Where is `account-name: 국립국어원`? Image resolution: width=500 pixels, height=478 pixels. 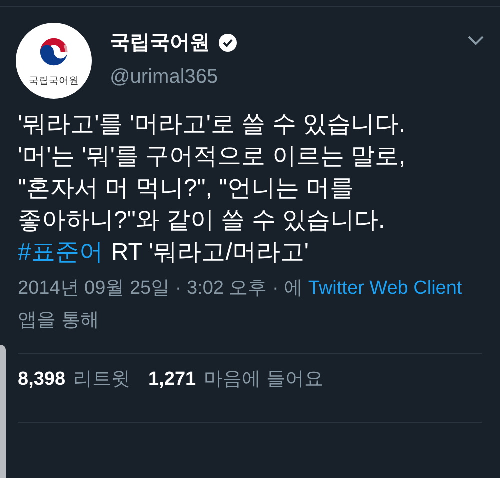 account-name: 국립국어원 is located at coordinates (160, 43).